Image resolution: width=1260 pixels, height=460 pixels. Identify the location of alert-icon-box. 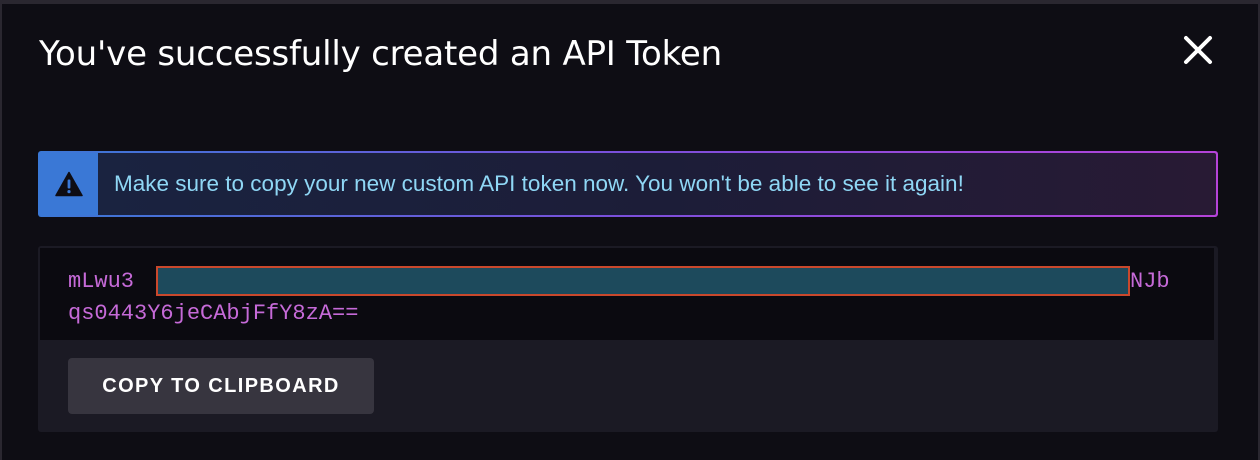
(69, 184).